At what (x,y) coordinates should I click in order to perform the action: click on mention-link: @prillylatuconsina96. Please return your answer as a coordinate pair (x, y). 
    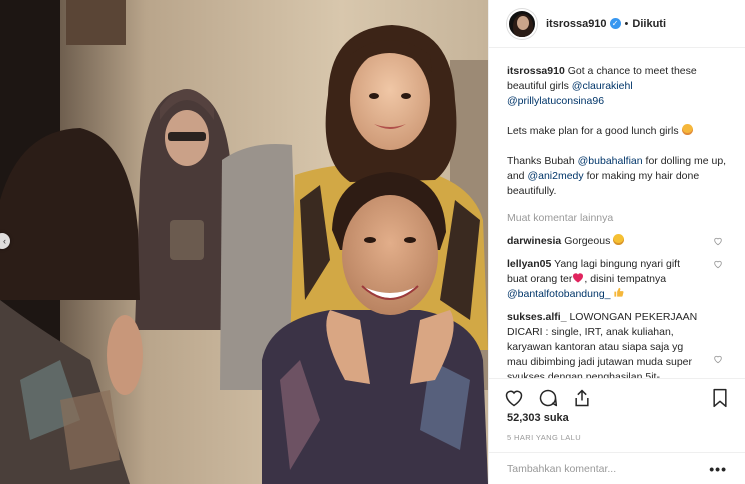
    Looking at the image, I should click on (555, 101).